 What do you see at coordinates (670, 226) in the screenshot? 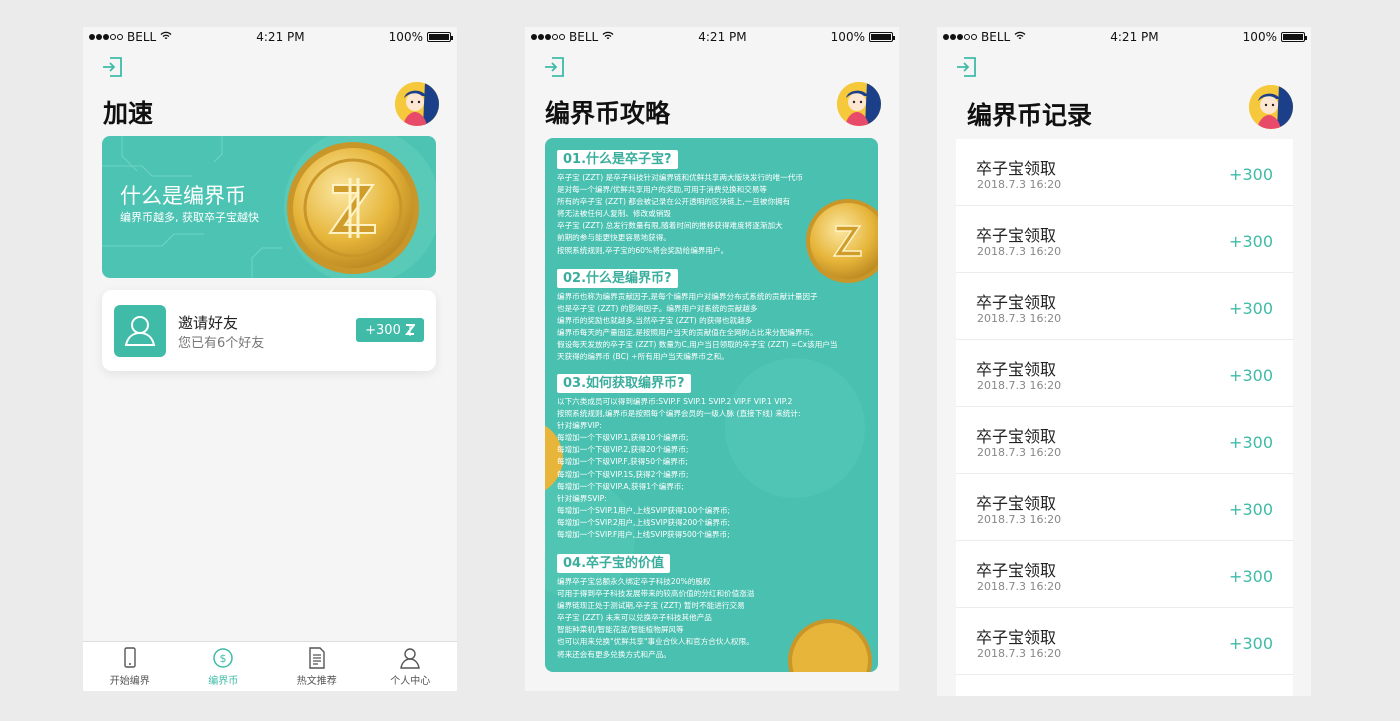
I see `body-line: 卒子宝 (ZZT) 总发行数量有限,随着时间的推移获得难度将逐渐加大` at bounding box center [670, 226].